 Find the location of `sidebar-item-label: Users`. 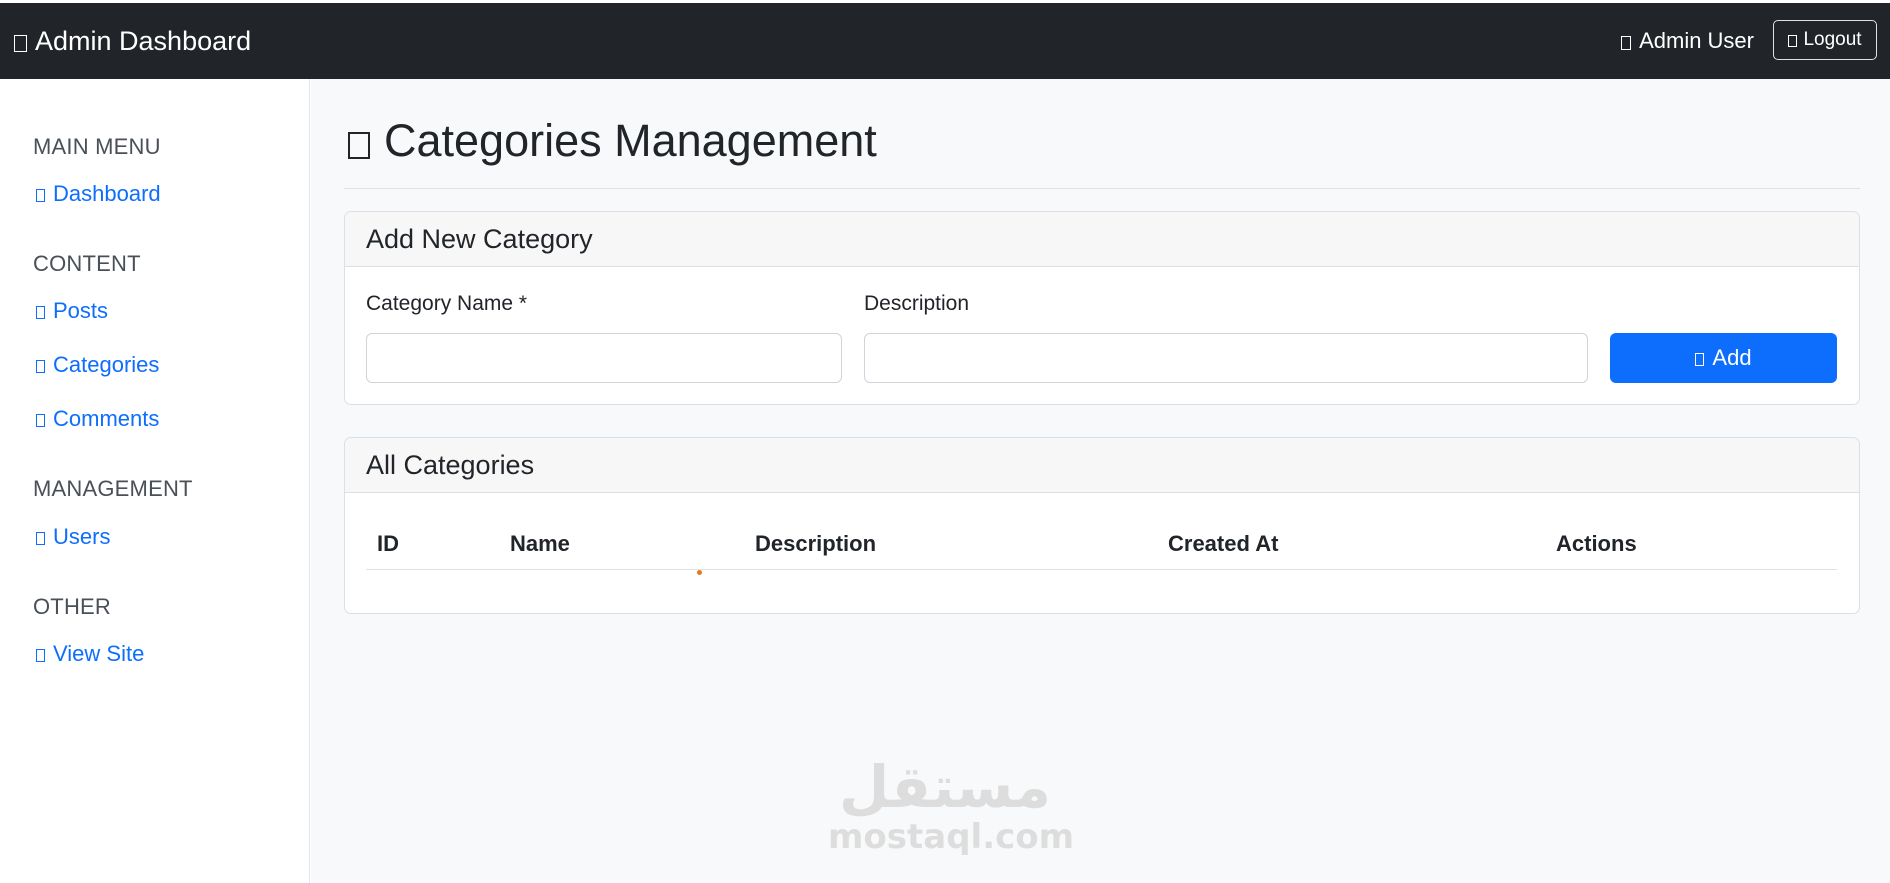

sidebar-item-label: Users is located at coordinates (82, 536).